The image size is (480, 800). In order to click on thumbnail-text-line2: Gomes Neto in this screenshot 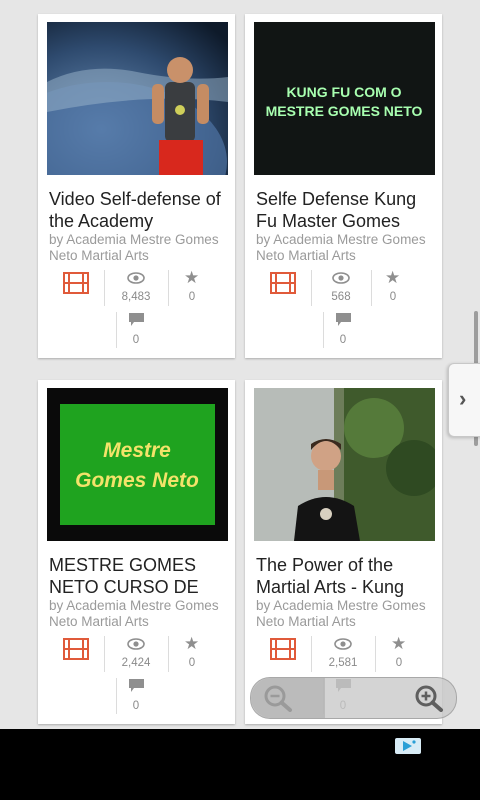, I will do `click(137, 480)`.